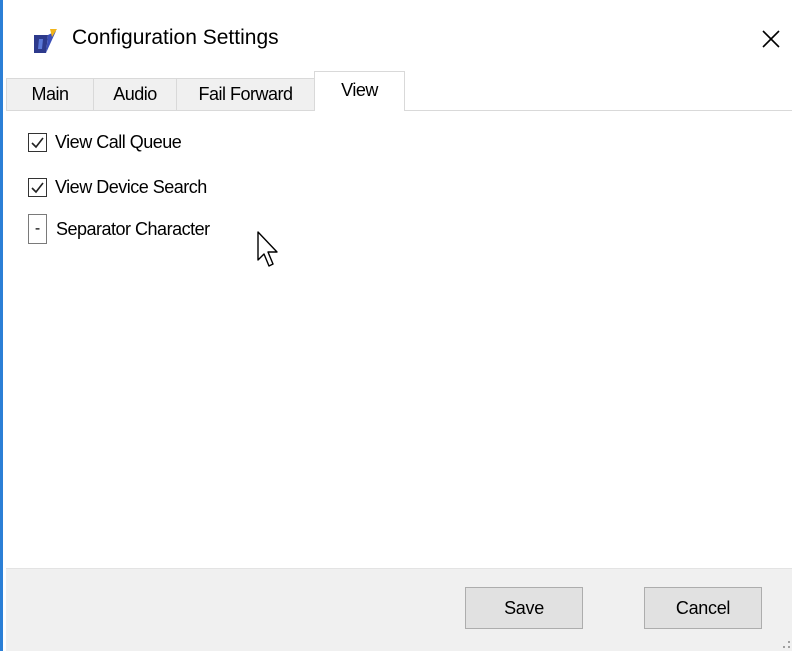 The image size is (792, 655). I want to click on cancel-button: Cancel, so click(703, 608).